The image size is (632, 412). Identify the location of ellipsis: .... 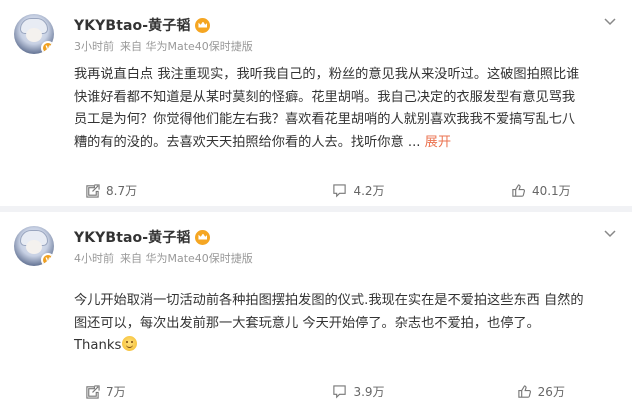
(414, 142).